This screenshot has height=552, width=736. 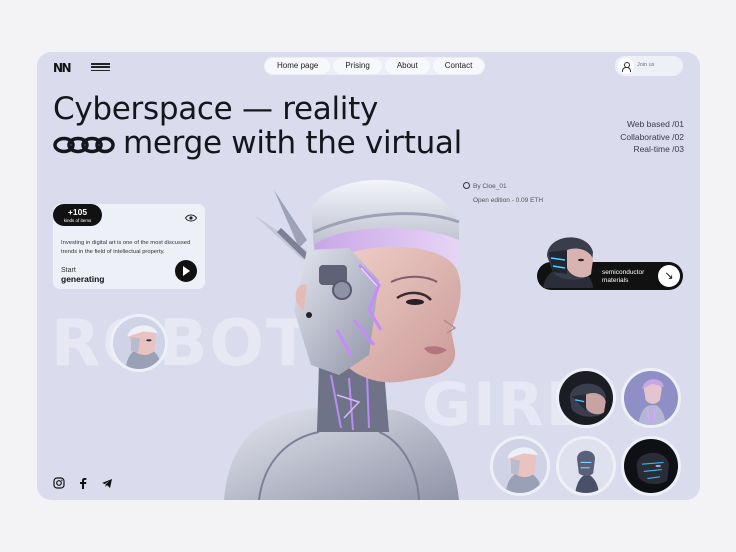 What do you see at coordinates (586, 466) in the screenshot?
I see `avatar-robot-blue` at bounding box center [586, 466].